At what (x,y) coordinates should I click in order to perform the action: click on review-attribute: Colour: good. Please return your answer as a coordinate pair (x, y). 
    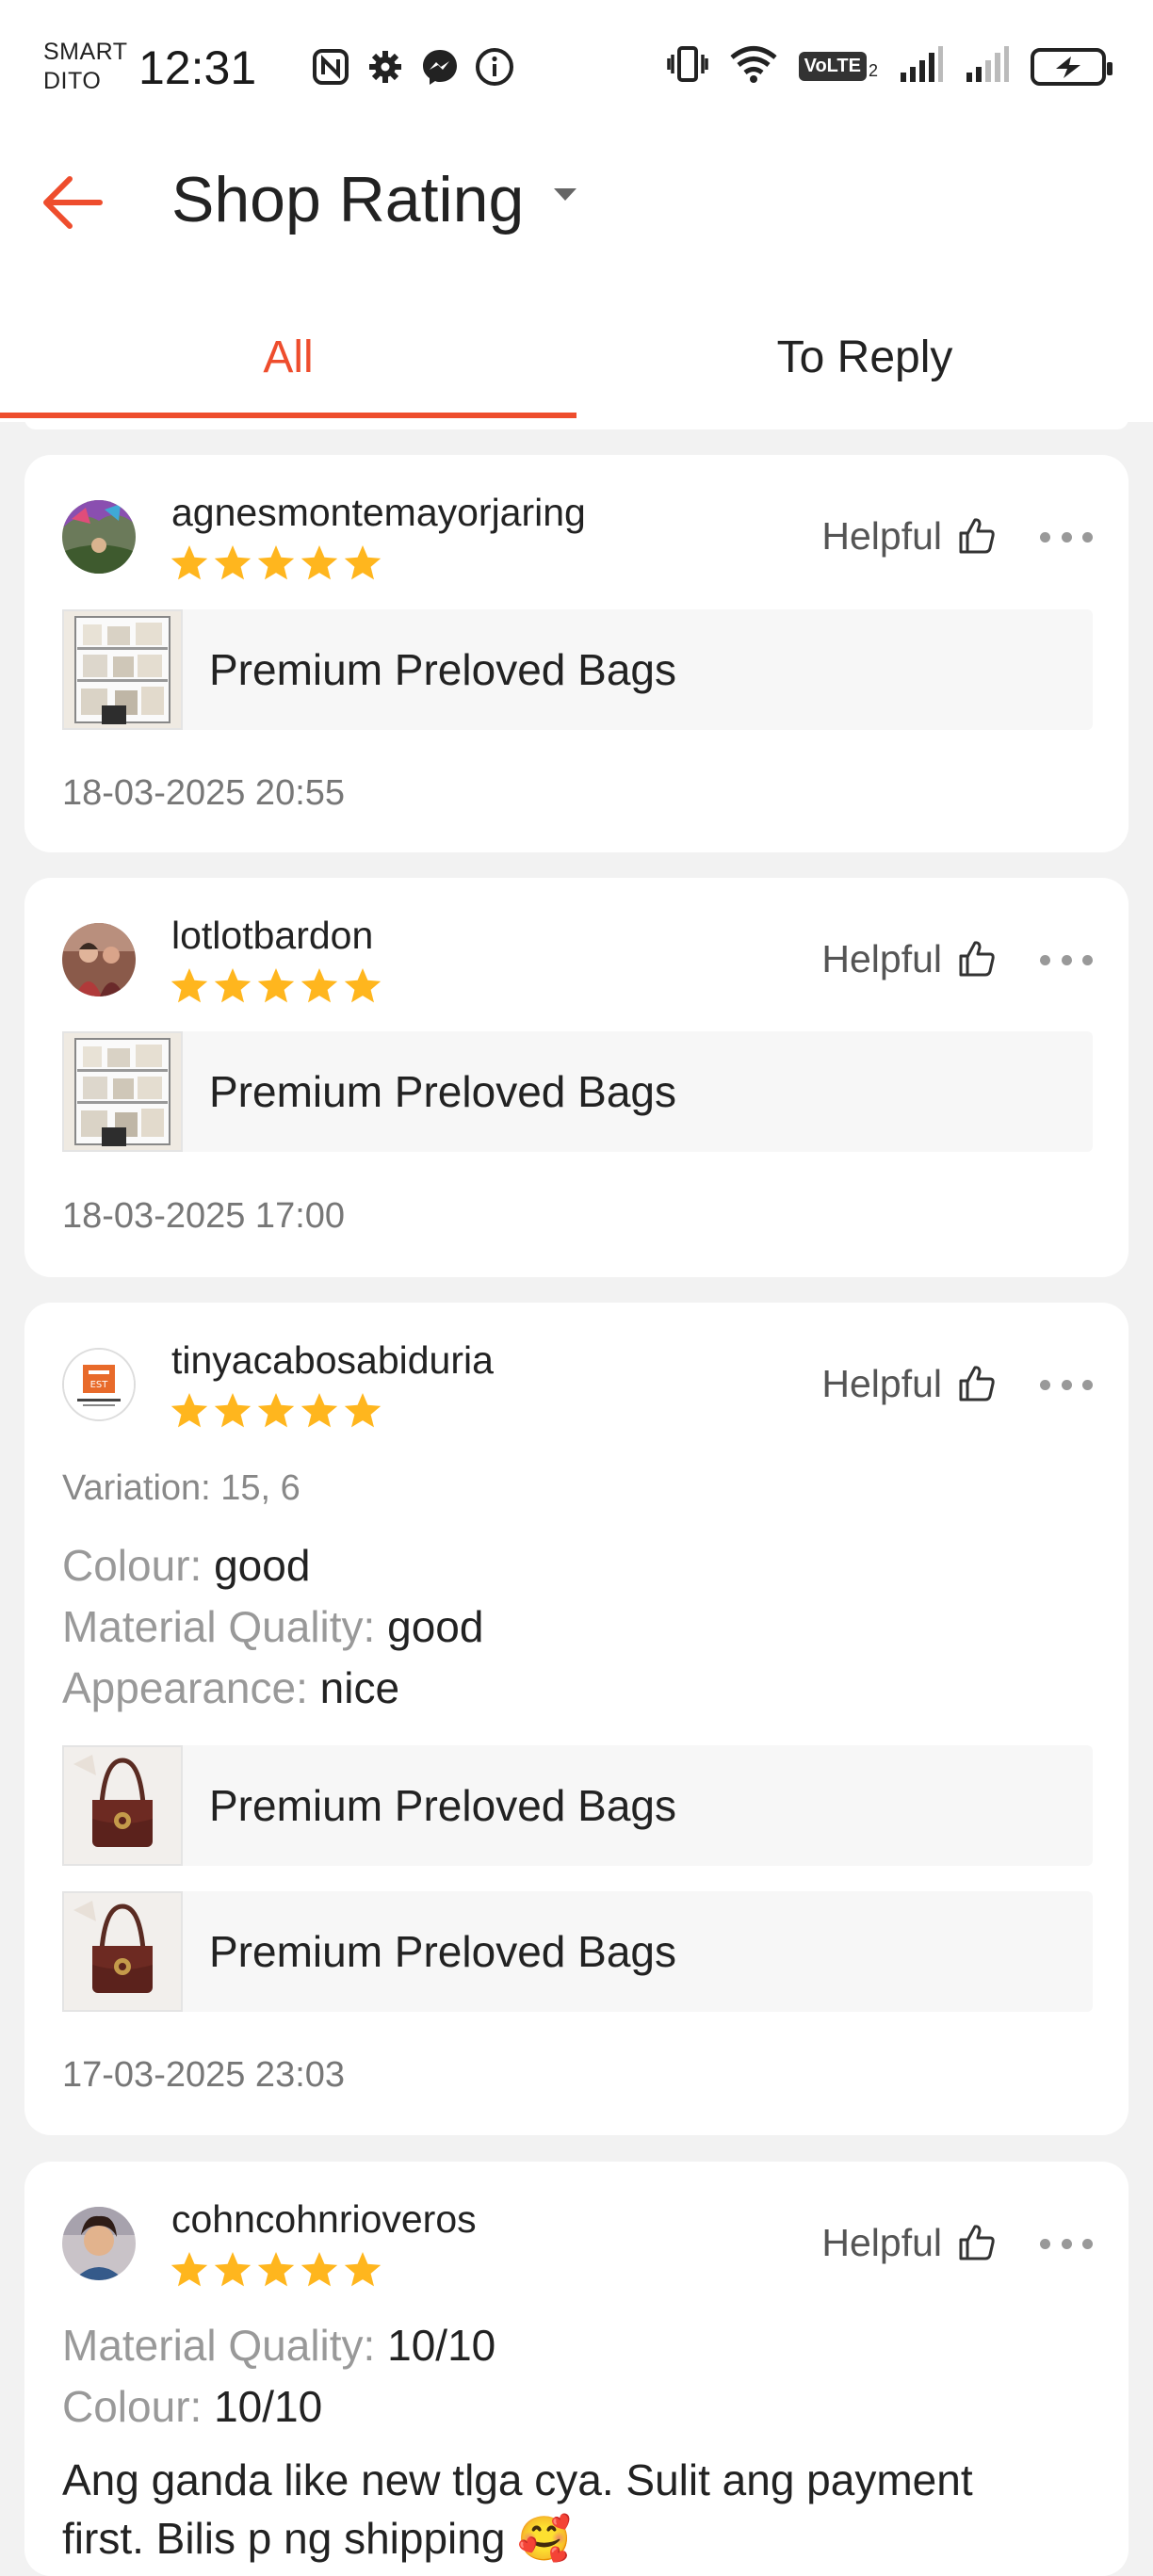
    Looking at the image, I should click on (186, 1565).